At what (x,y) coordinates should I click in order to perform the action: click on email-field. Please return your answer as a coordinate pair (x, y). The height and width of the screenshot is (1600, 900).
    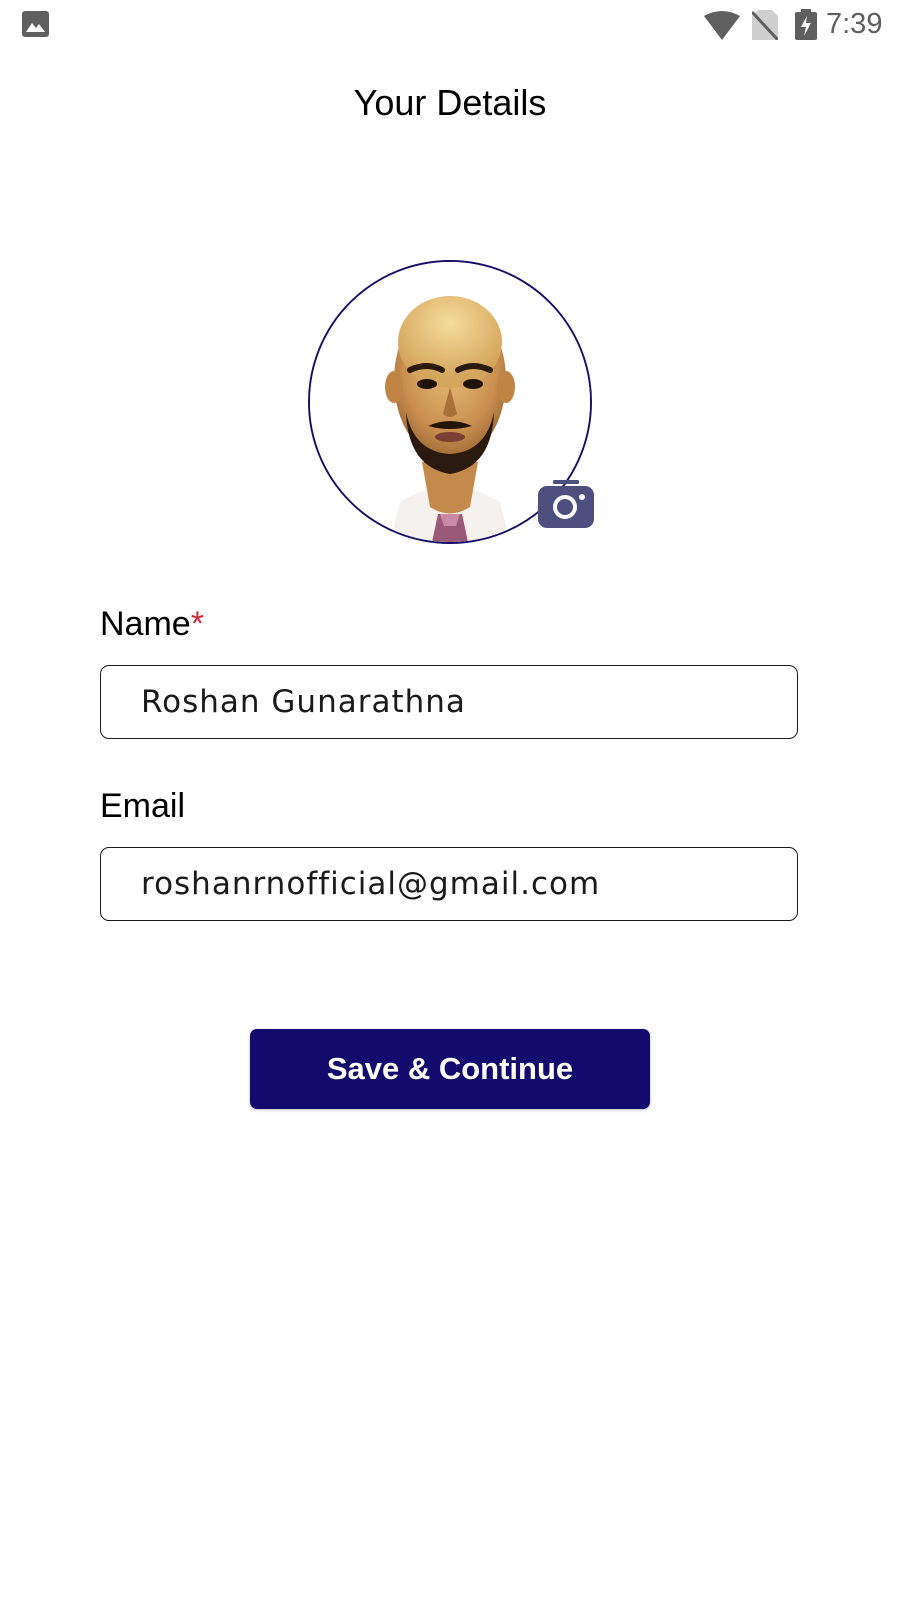
    Looking at the image, I should click on (449, 884).